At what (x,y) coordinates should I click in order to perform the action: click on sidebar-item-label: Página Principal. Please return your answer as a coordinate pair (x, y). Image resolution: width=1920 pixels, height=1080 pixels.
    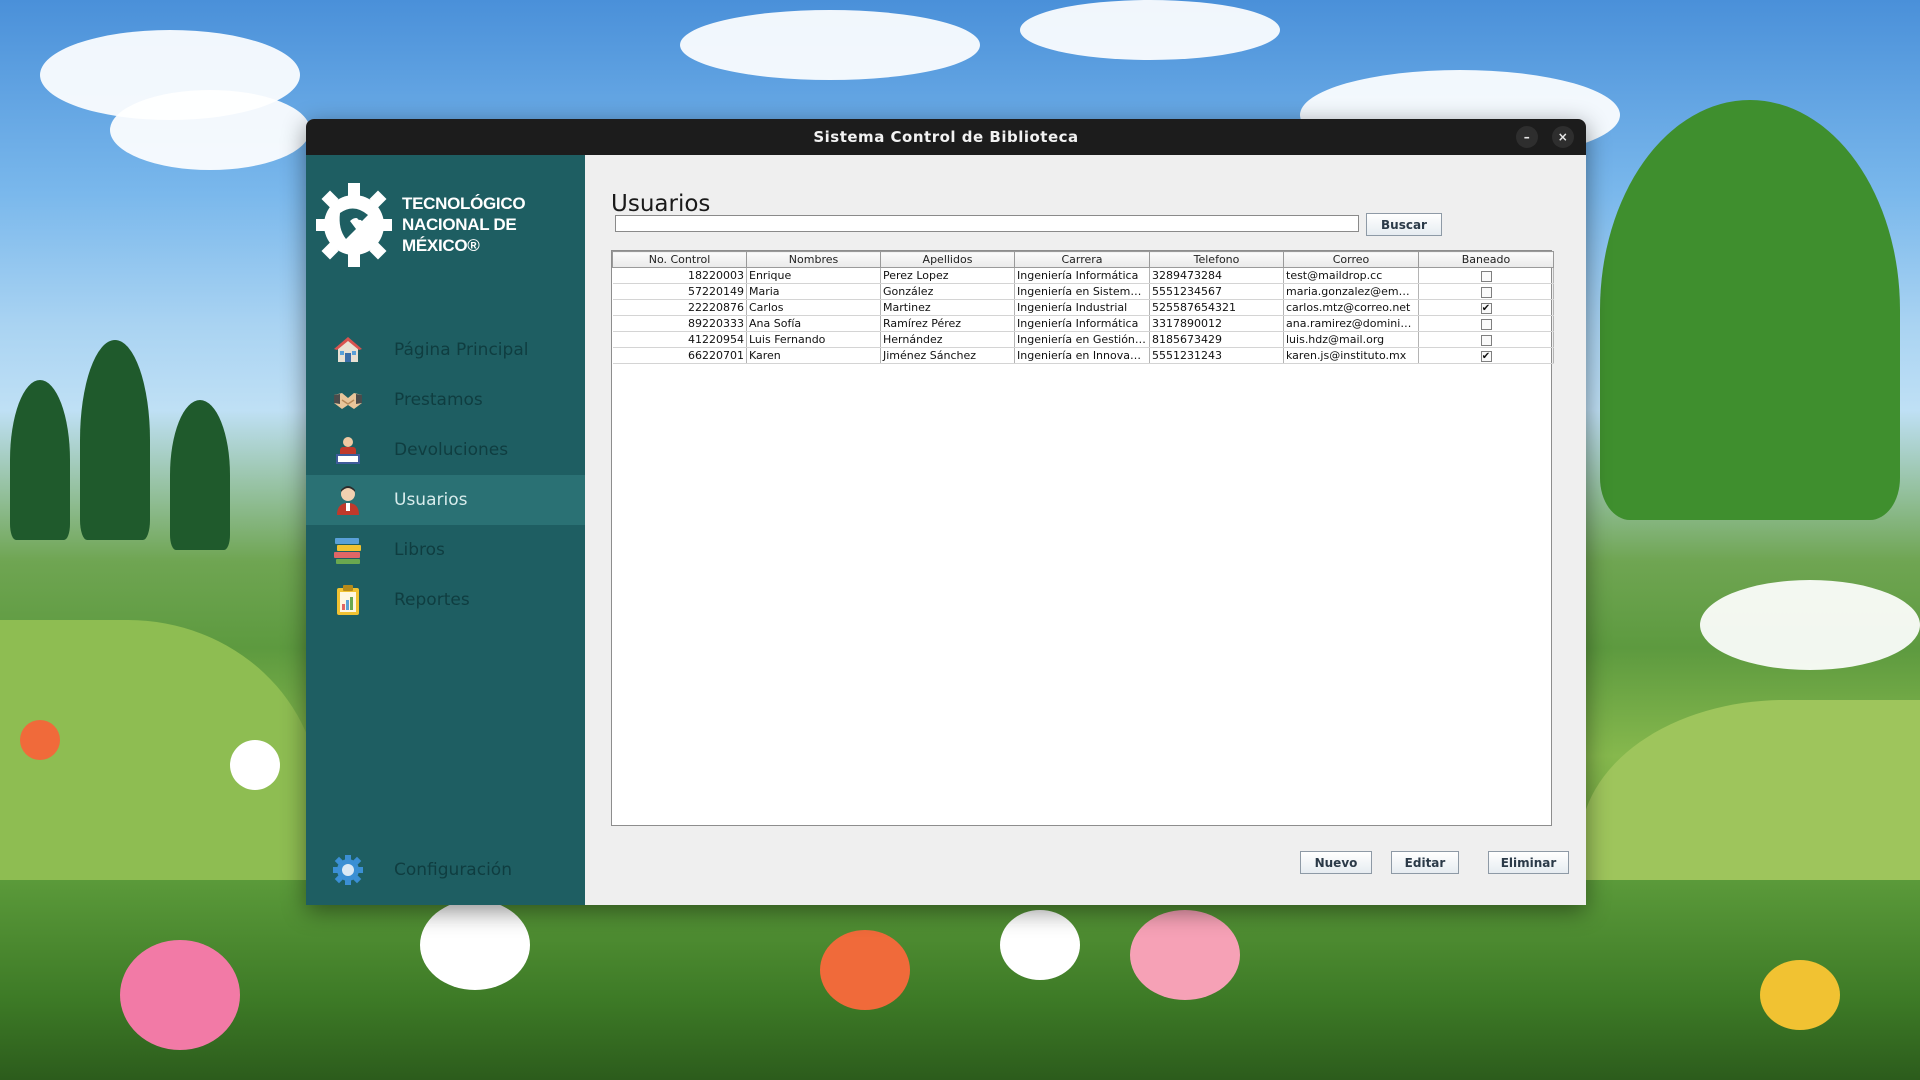
    Looking at the image, I should click on (461, 350).